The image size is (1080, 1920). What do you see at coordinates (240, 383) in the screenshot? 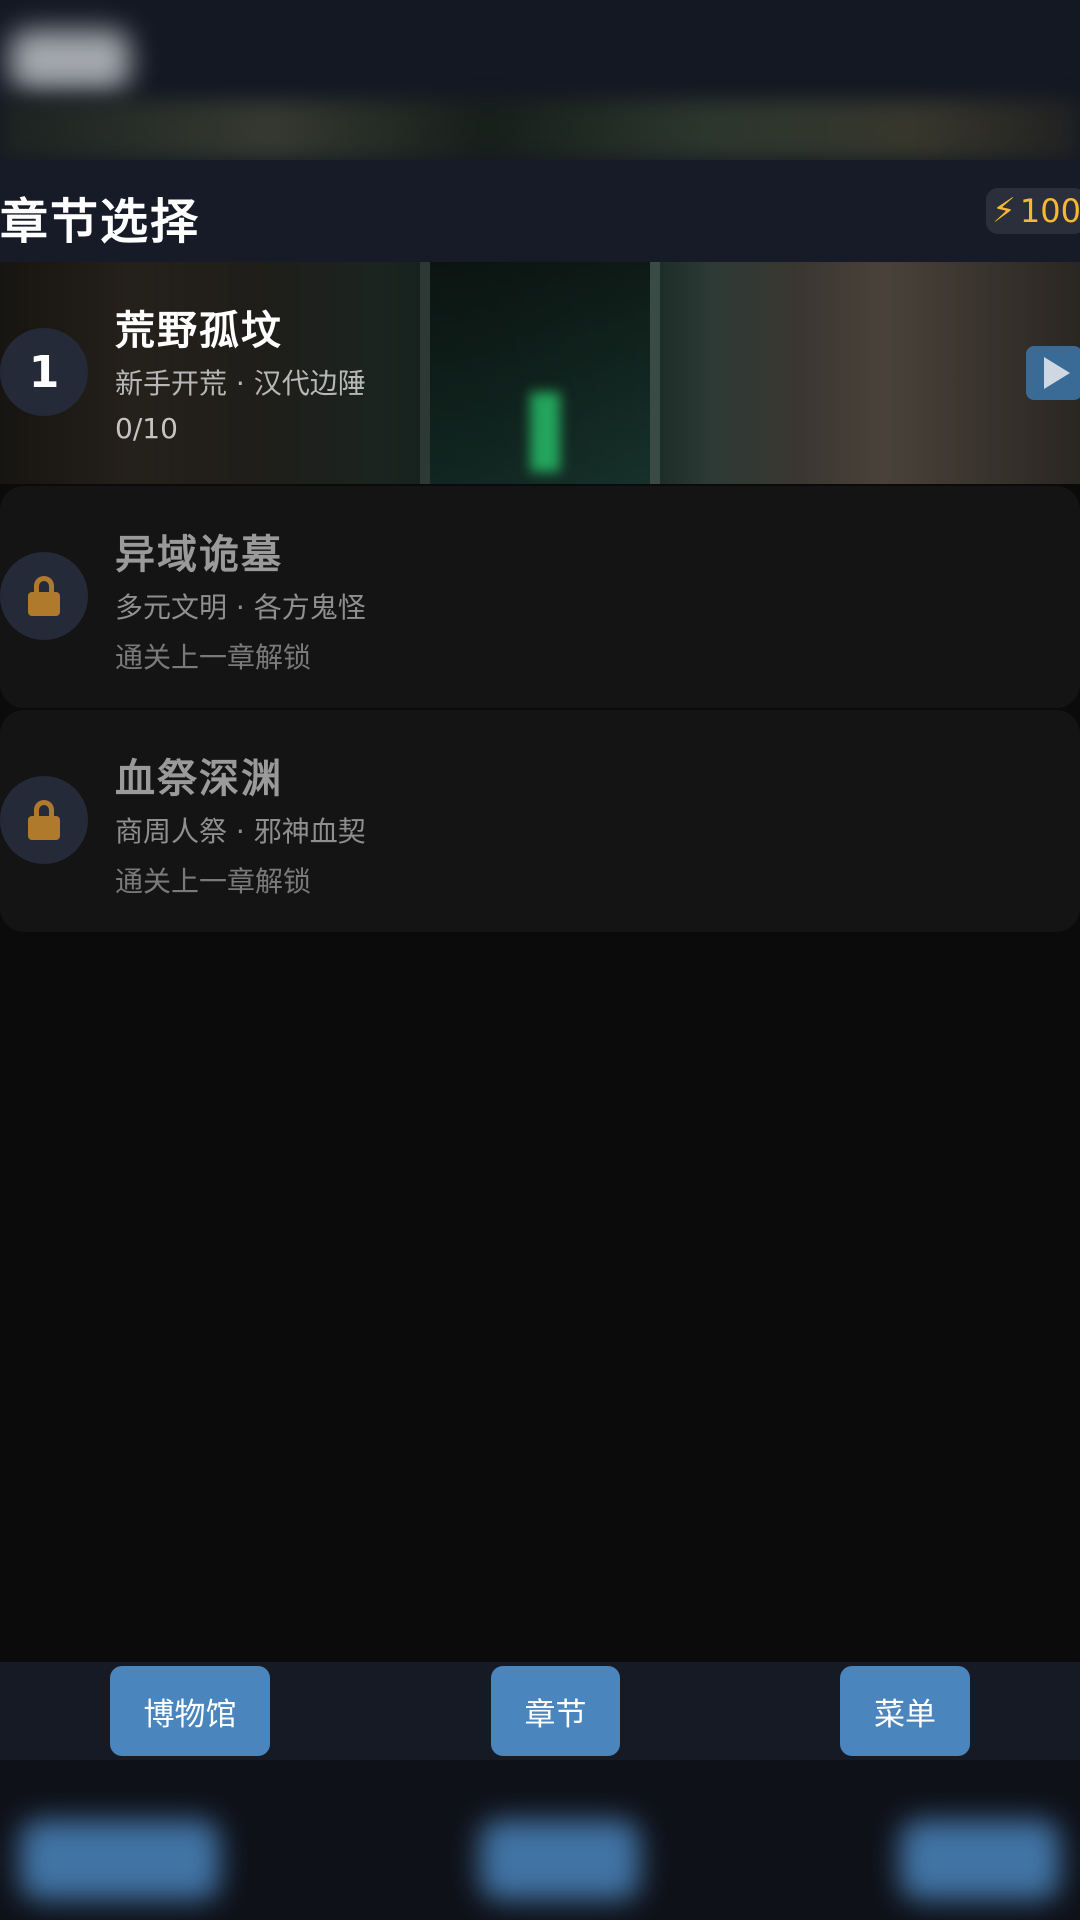
I see `chapter-subtitle: 新手开荒 · 汉代边陲` at bounding box center [240, 383].